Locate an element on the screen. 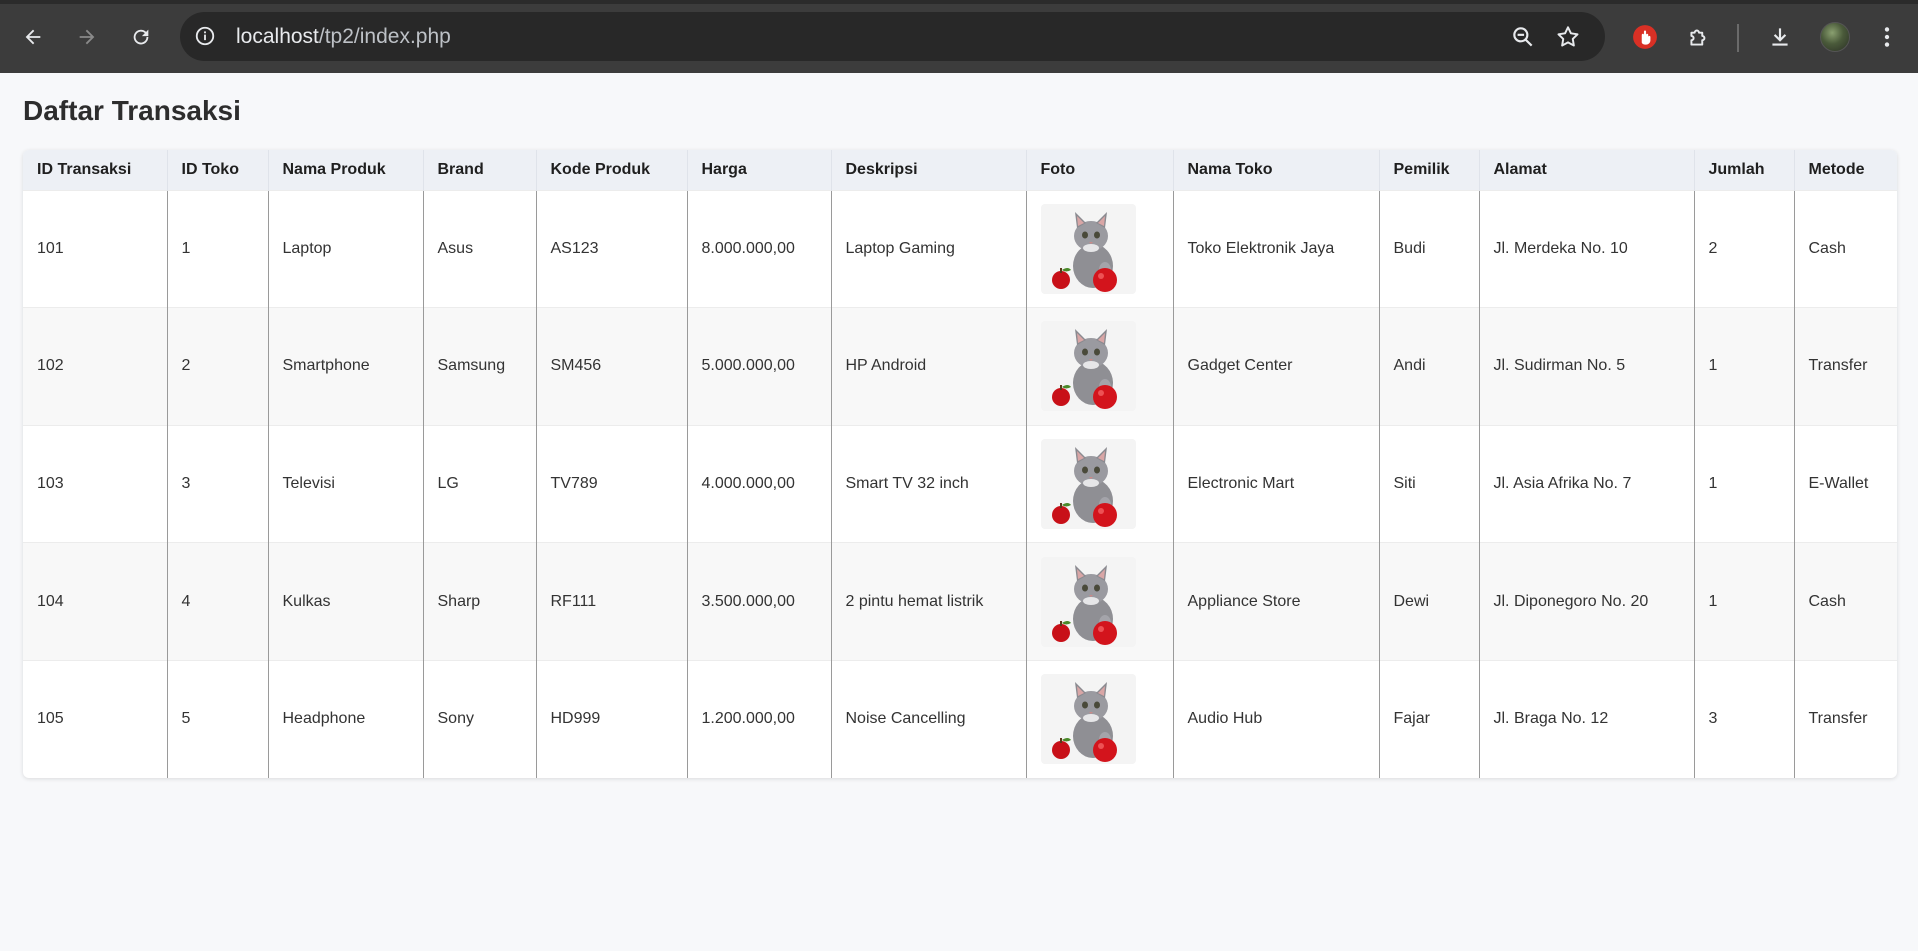 This screenshot has width=1918, height=951. cell-kode-produk: HD999 is located at coordinates (612, 719).